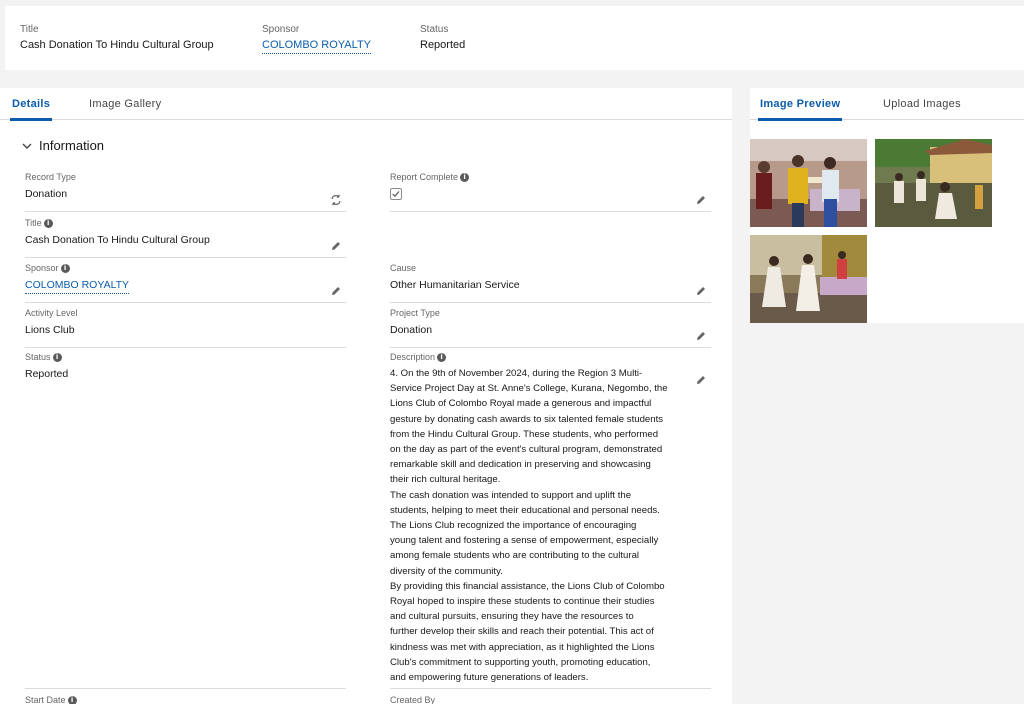 The image size is (1024, 704). What do you see at coordinates (77, 286) in the screenshot?
I see `sponsor-link: COLOMBO ROYALTY` at bounding box center [77, 286].